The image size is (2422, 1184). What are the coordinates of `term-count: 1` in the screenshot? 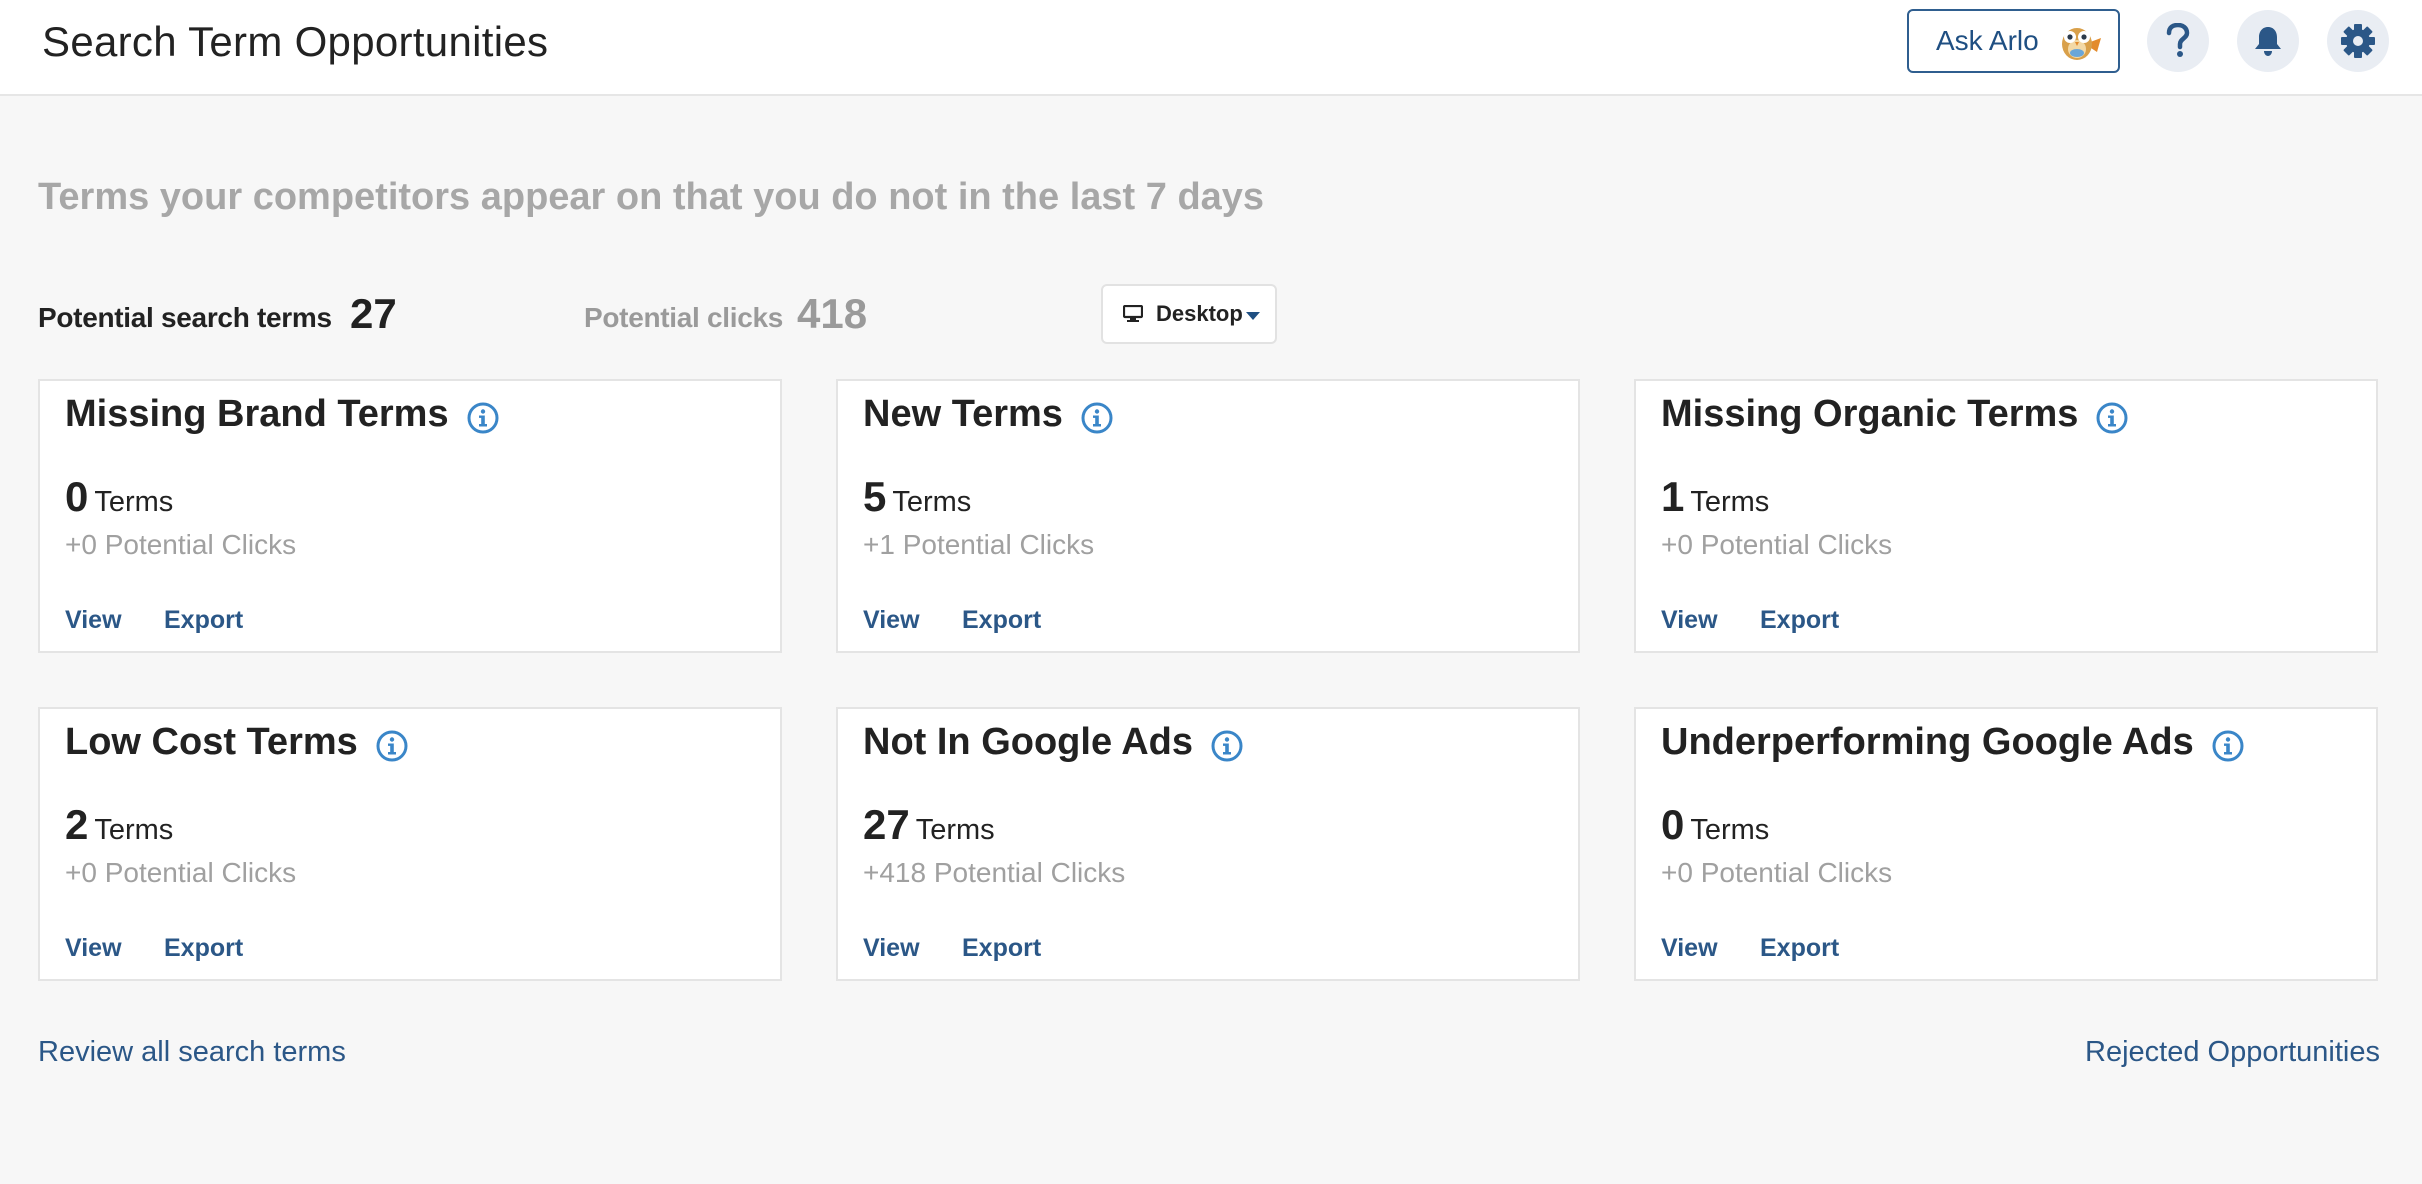 It's located at (1673, 496).